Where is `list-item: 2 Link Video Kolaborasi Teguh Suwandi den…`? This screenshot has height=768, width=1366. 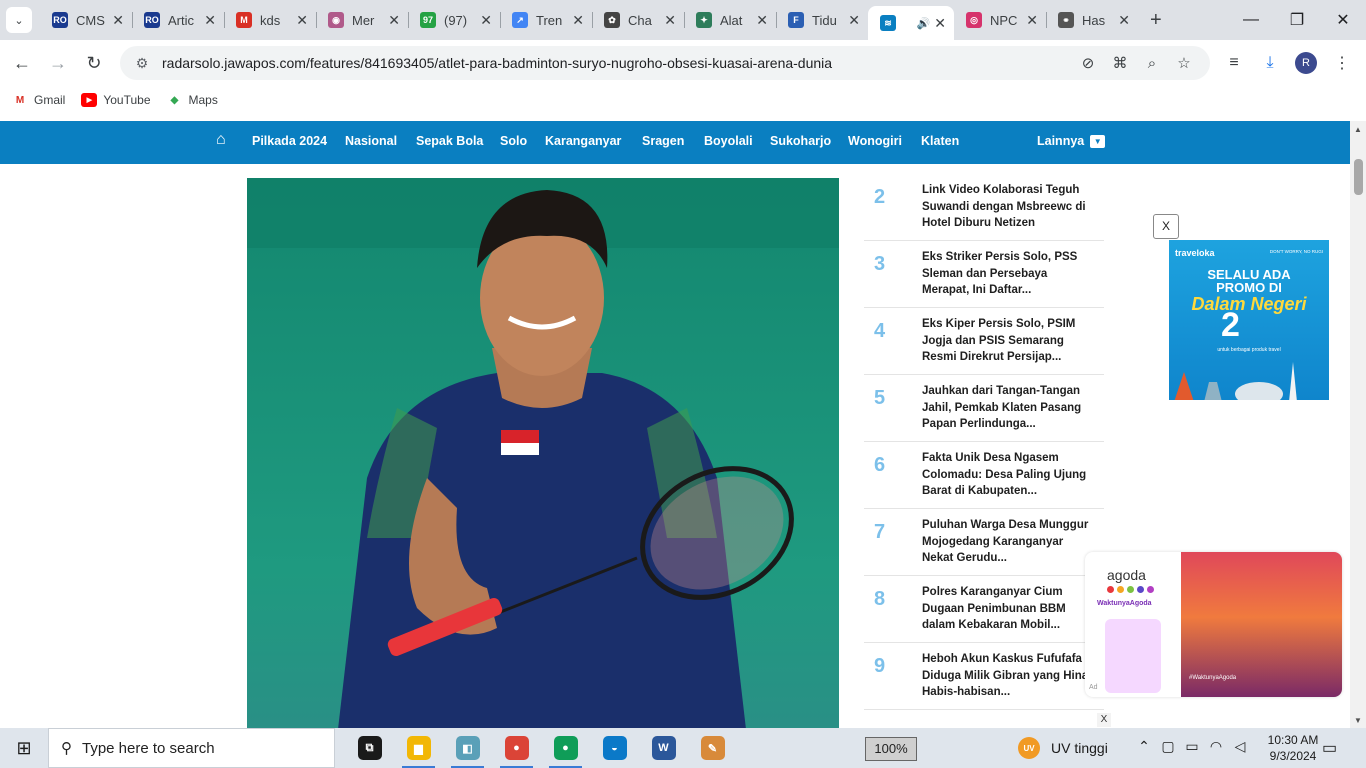
list-item: 2 Link Video Kolaborasi Teguh Suwandi den… is located at coordinates (984, 207).